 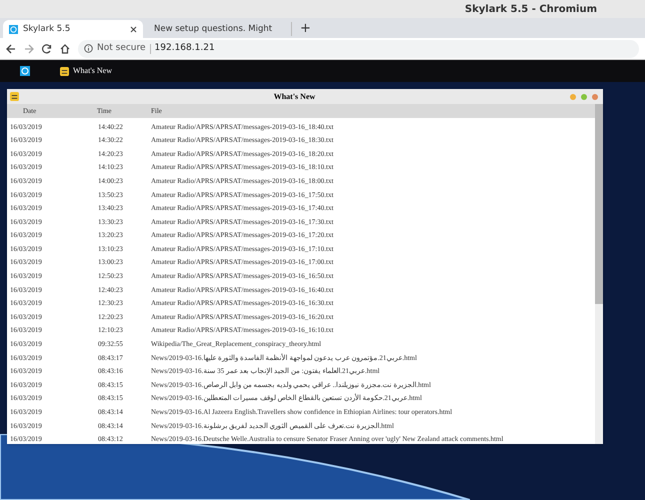 What do you see at coordinates (530, 9) in the screenshot?
I see `window-title: Skylark 5.5 - Chromium` at bounding box center [530, 9].